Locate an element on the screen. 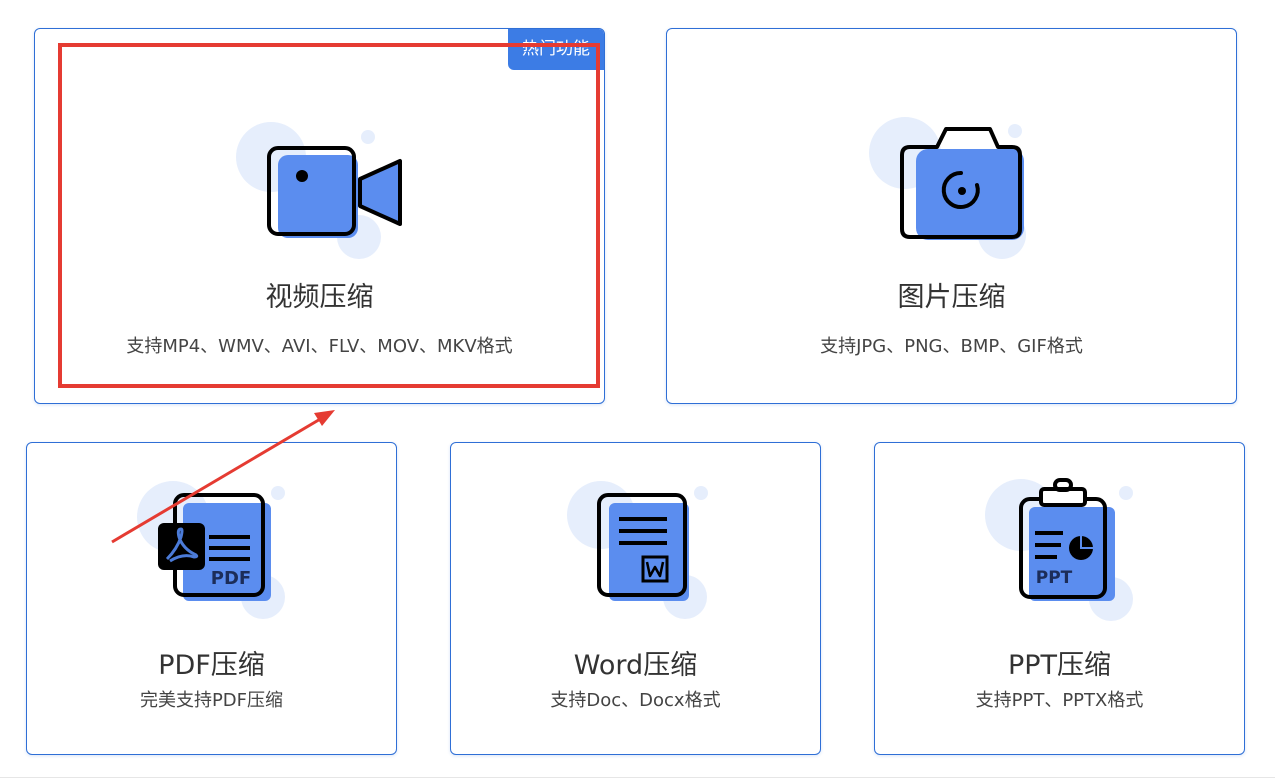 Image resolution: width=1275 pixels, height=784 pixels. ppt-compress-card: PPT PPT压缩 支持PPT、PPTX格式 is located at coordinates (1059, 598).